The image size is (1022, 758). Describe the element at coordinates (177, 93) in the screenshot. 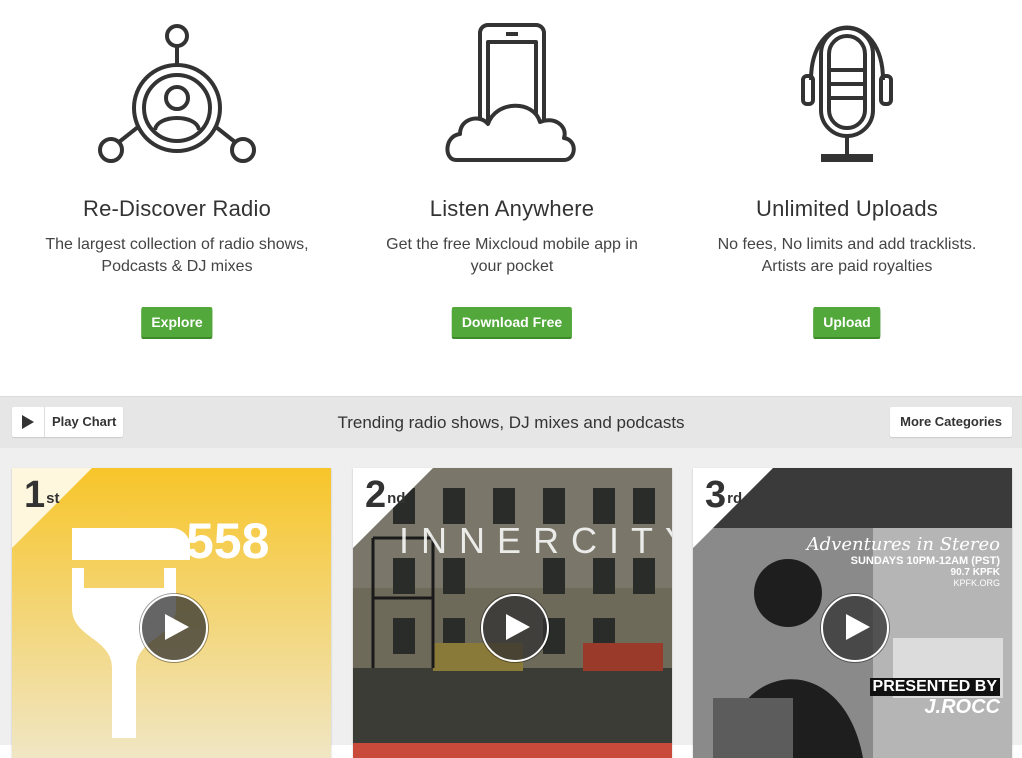

I see `radio-network-icon` at that location.